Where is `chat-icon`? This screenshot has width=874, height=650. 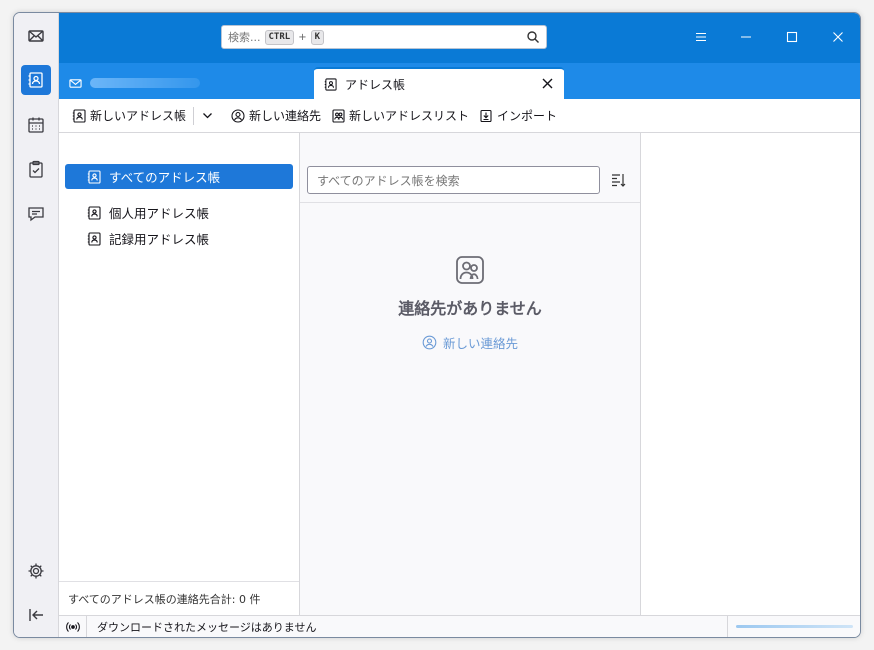 chat-icon is located at coordinates (36, 214).